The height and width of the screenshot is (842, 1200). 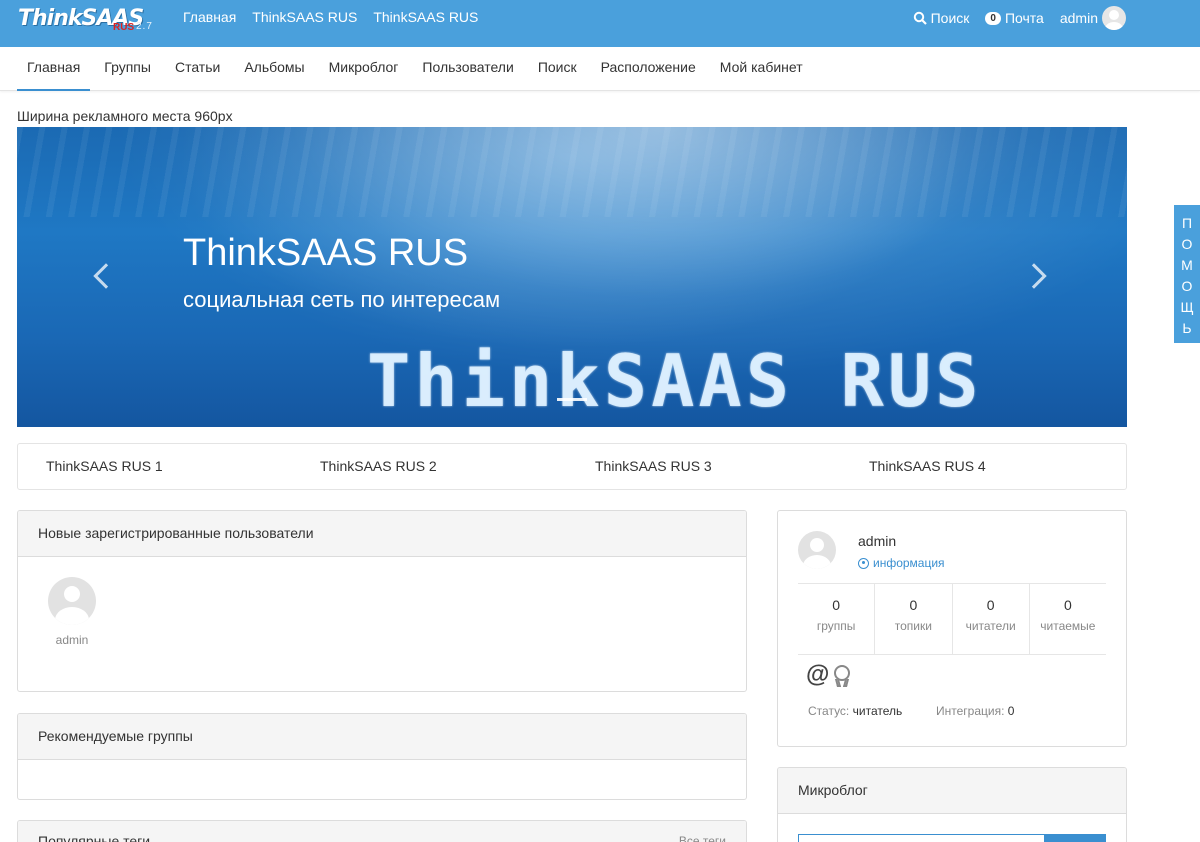 What do you see at coordinates (382, 737) in the screenshot?
I see `recommended-groups-title: Рекомендуемые группы` at bounding box center [382, 737].